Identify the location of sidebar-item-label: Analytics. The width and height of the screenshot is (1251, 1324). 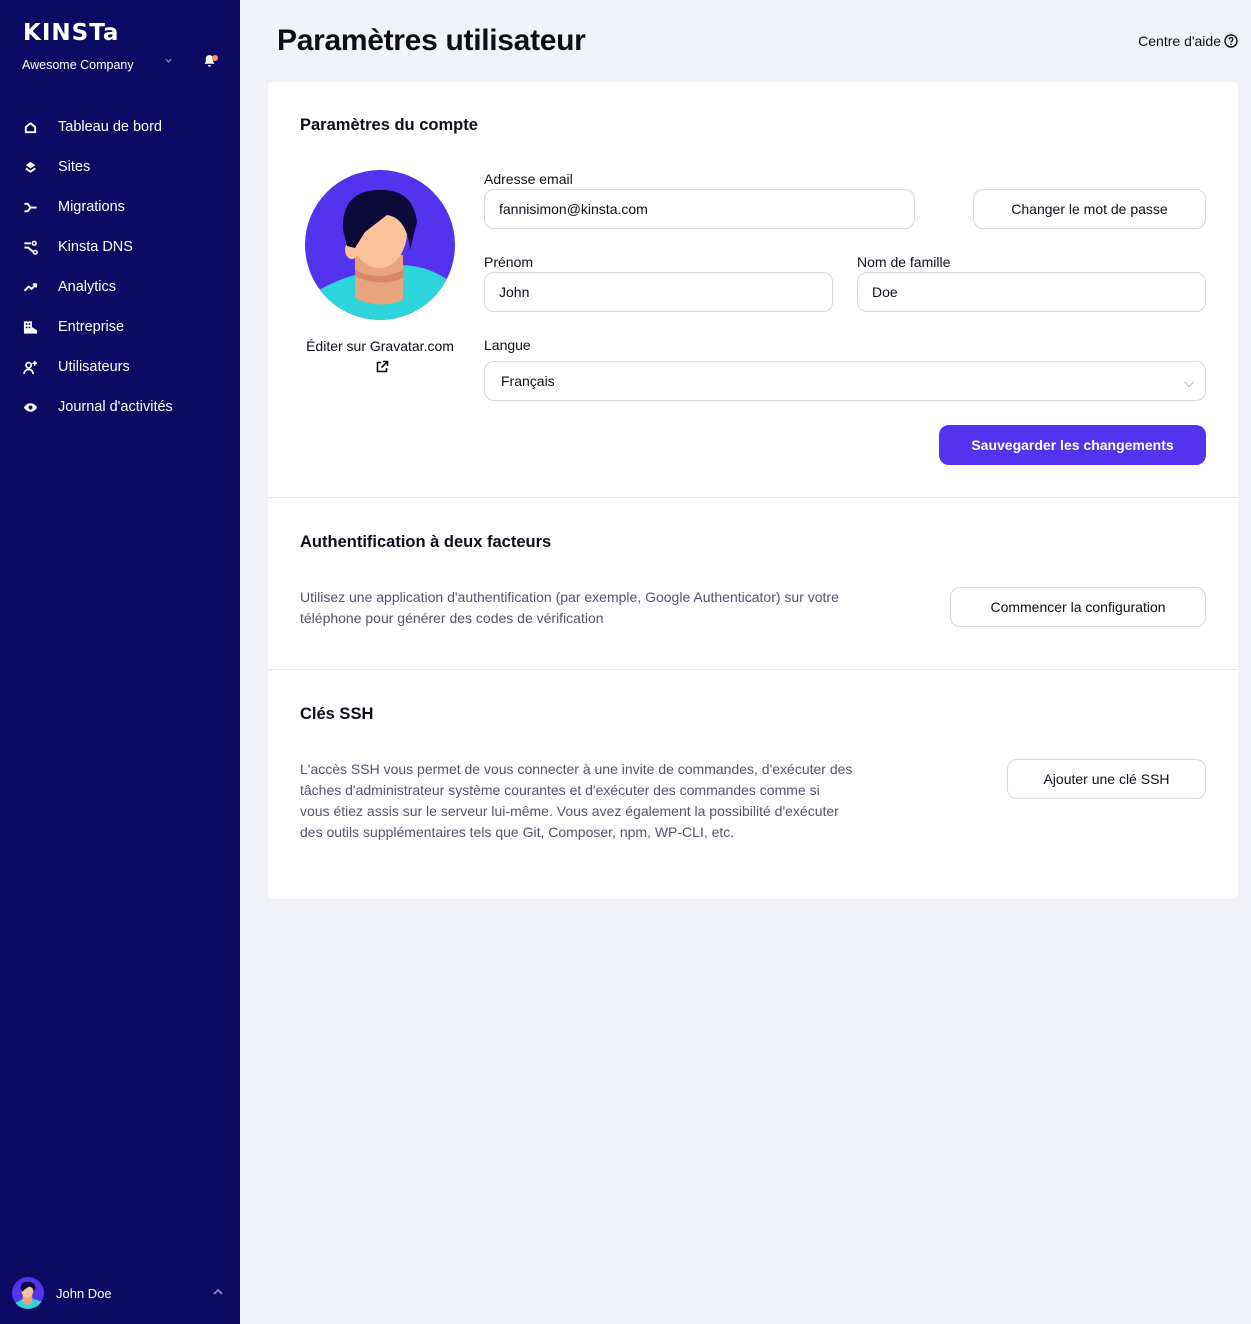
(87, 287).